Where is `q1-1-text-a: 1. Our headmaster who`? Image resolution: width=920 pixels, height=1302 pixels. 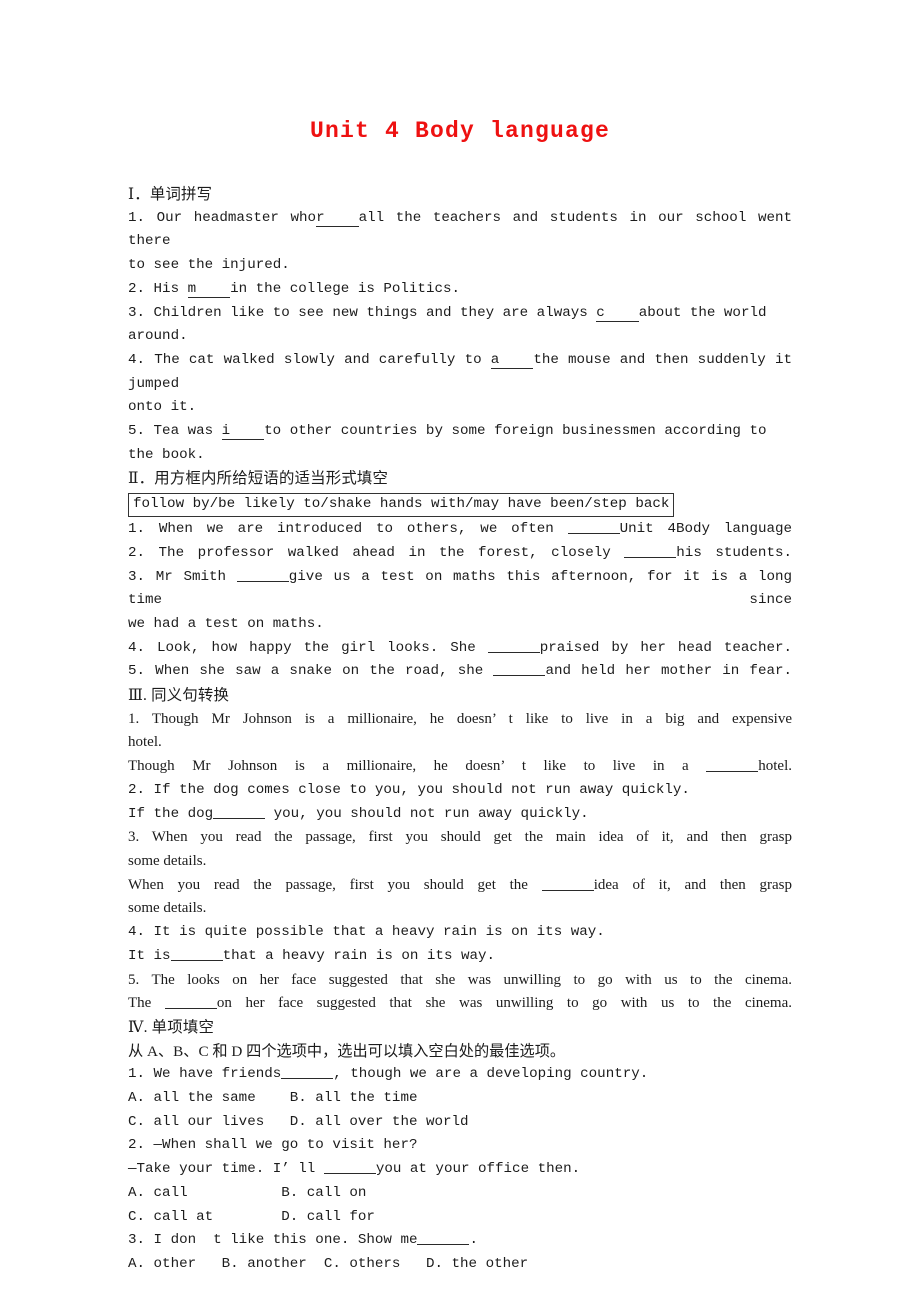
q1-1-text-a: 1. Our headmaster who is located at coordinates (222, 217).